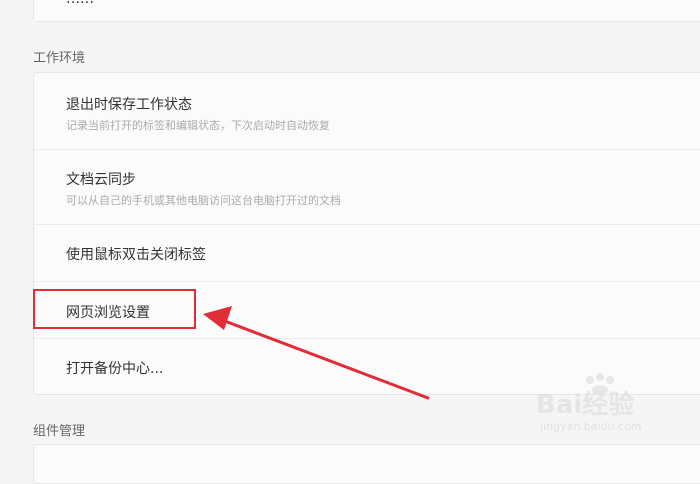 The image size is (700, 484). I want to click on watermark-site: jingyan.baidu.com, so click(591, 426).